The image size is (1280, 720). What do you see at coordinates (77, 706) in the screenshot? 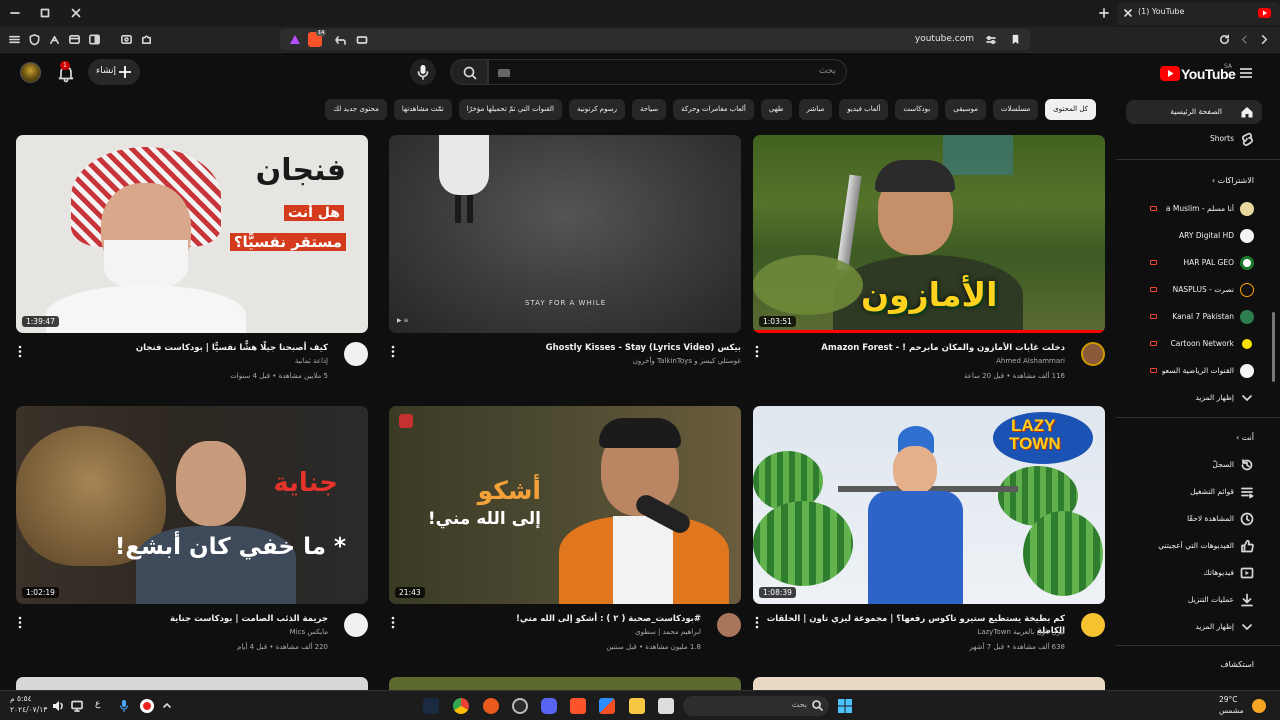
I see `network-icon` at bounding box center [77, 706].